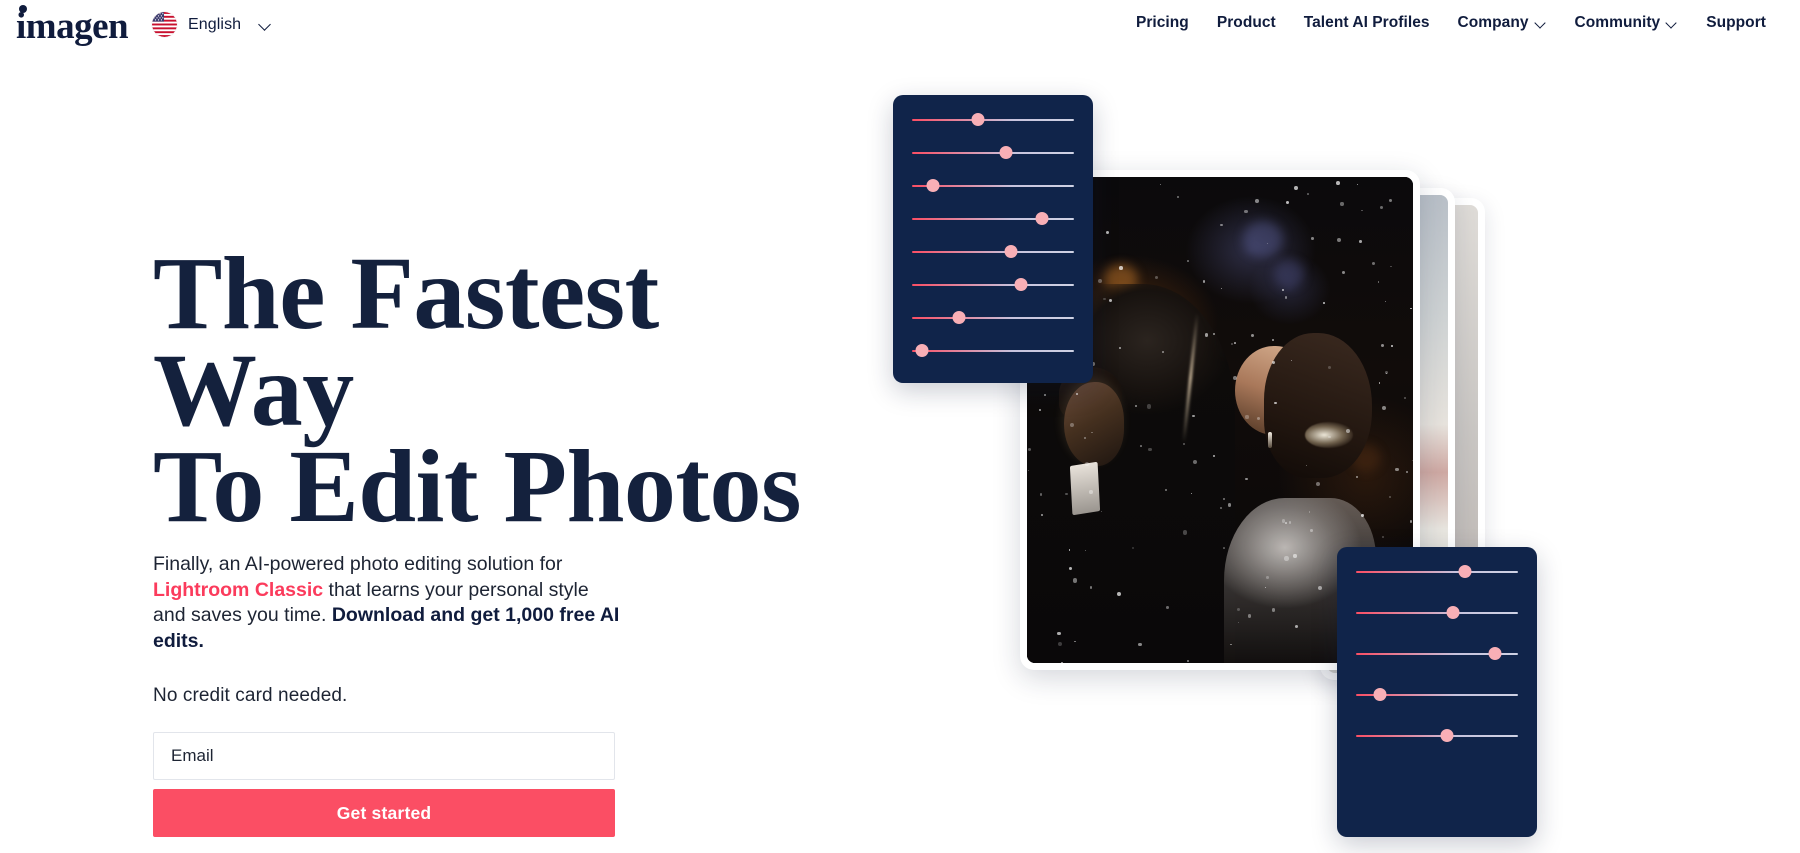 The height and width of the screenshot is (853, 1800). Describe the element at coordinates (250, 696) in the screenshot. I see `no-credit-card-note: No credit card needed.` at that location.